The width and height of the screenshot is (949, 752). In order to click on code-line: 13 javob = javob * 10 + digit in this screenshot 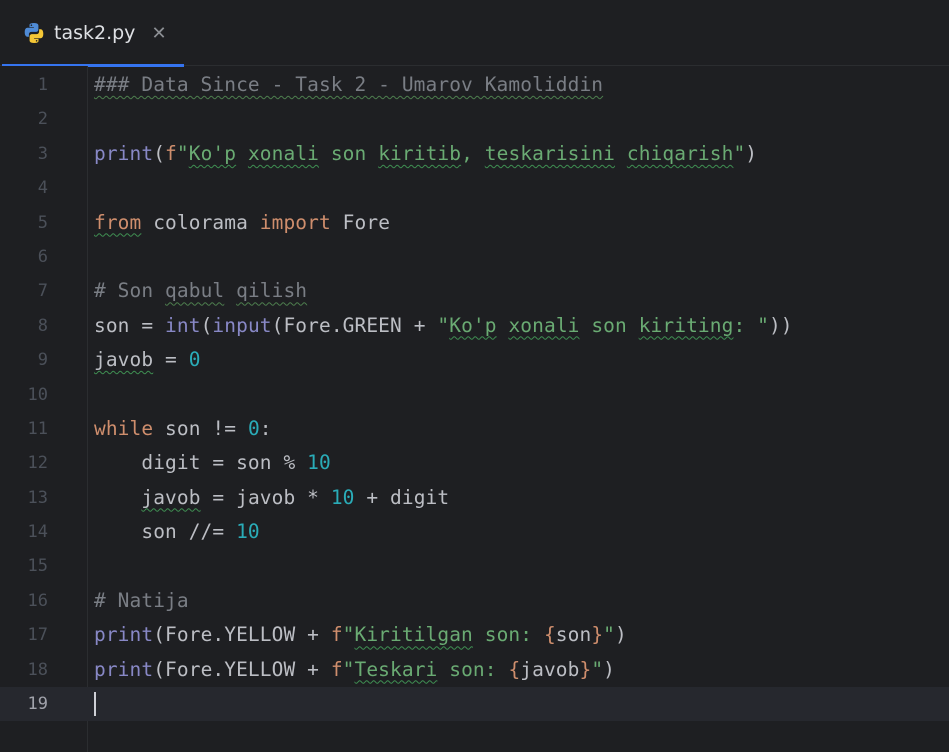, I will do `click(474, 498)`.